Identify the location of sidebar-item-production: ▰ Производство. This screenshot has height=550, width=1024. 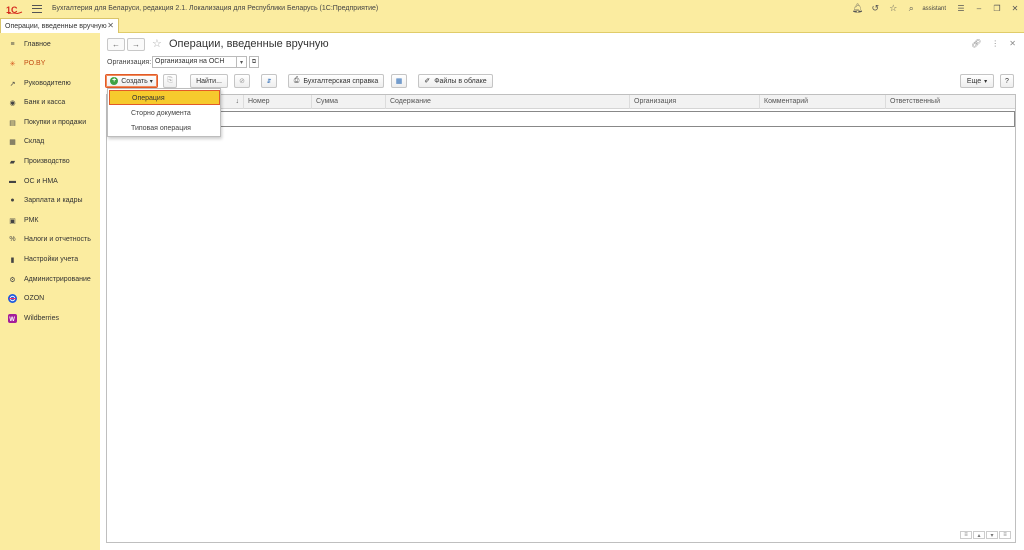
(50, 161).